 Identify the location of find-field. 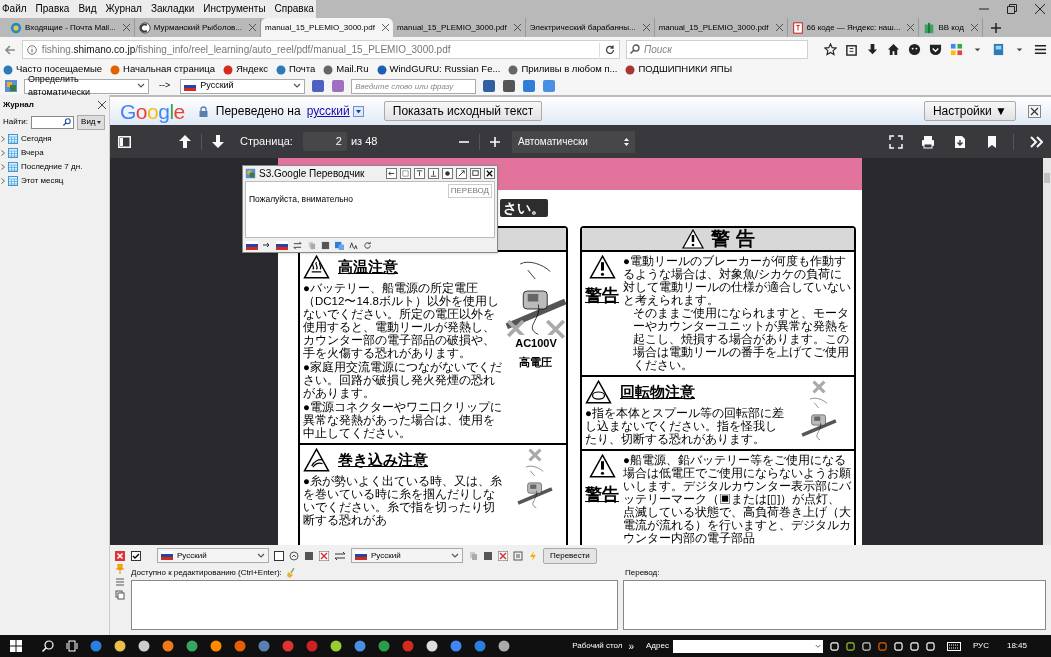
(53, 122).